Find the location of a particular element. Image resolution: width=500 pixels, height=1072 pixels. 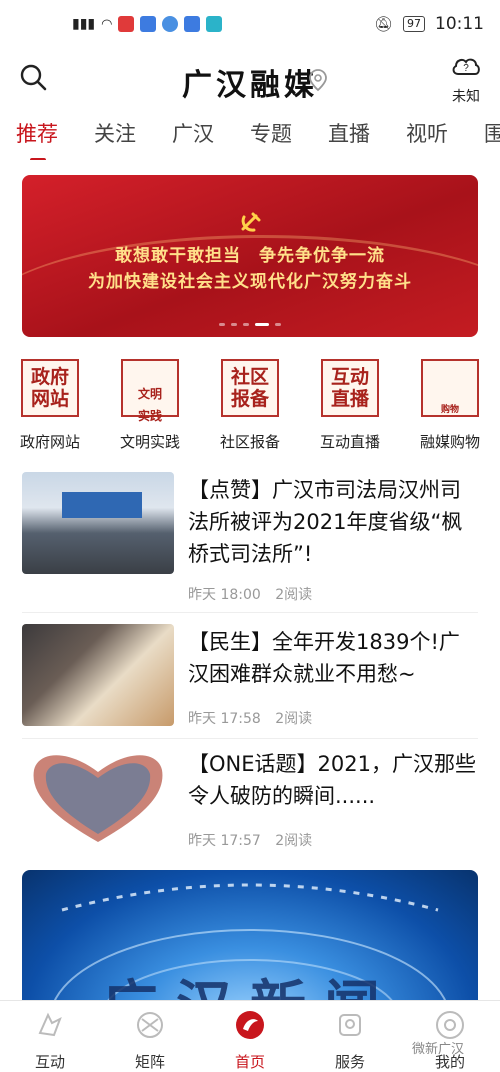

banner-line-1: 敢想敢干敢担当 争先争优争一流 is located at coordinates (250, 256).